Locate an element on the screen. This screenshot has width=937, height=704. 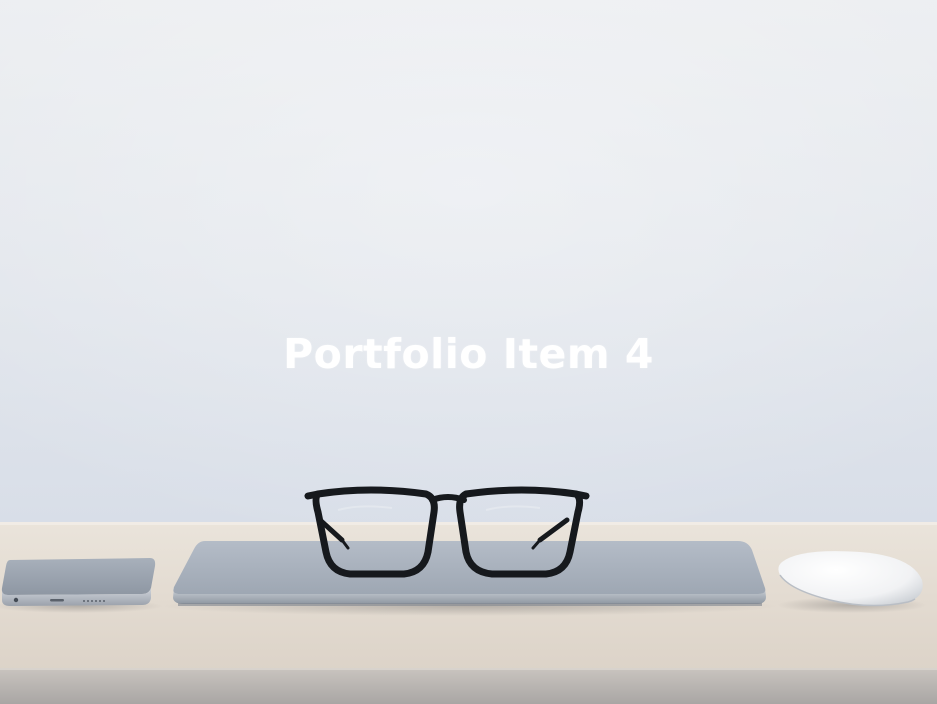
phone-graphic is located at coordinates (78, 582).